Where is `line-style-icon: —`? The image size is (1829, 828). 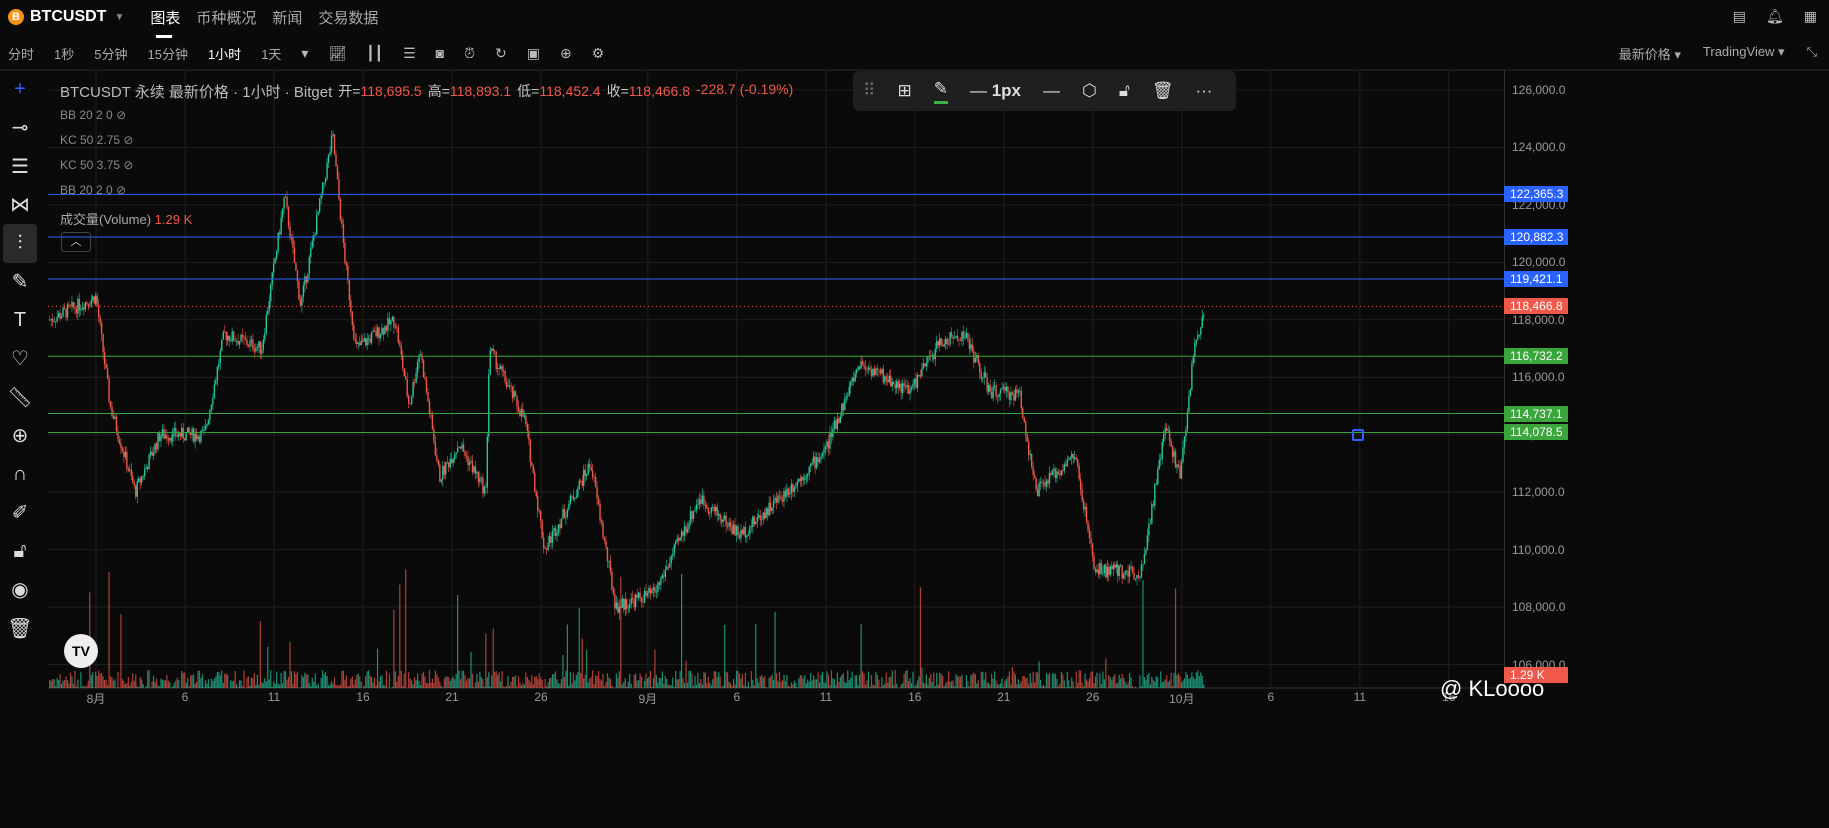
line-style-icon: — is located at coordinates (1051, 91).